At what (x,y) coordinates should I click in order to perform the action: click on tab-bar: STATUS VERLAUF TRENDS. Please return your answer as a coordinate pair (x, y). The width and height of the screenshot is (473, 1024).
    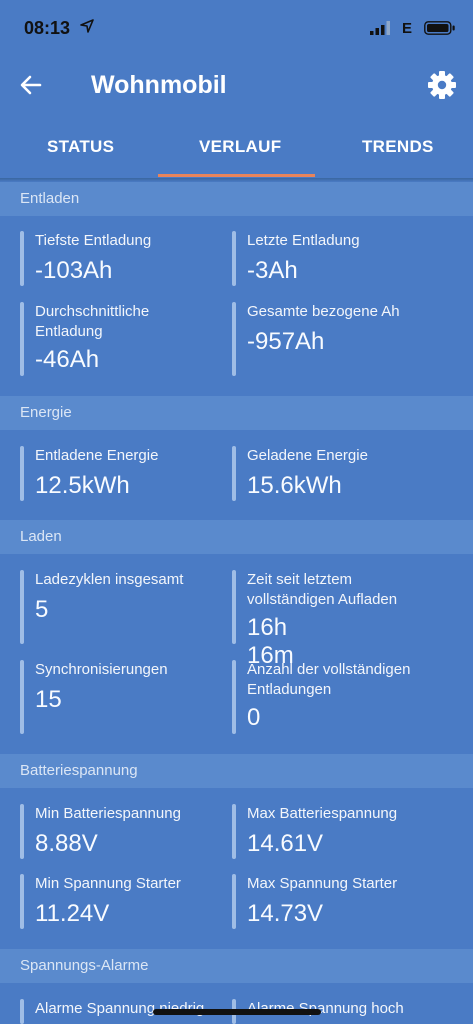
    Looking at the image, I should click on (236, 148).